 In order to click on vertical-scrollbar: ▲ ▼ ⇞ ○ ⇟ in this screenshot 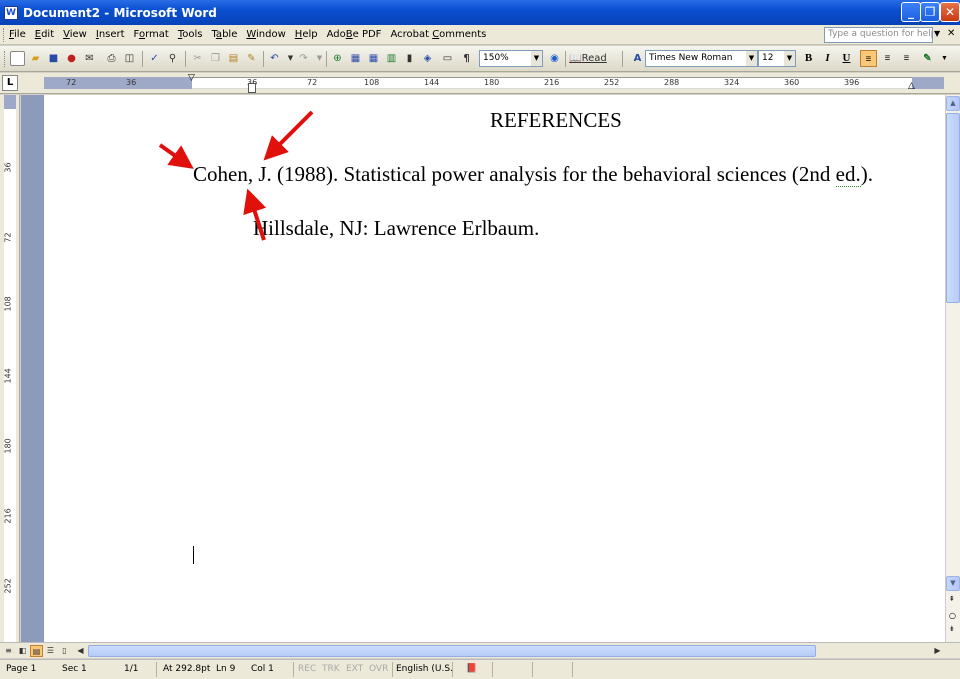, I will do `click(952, 368)`.